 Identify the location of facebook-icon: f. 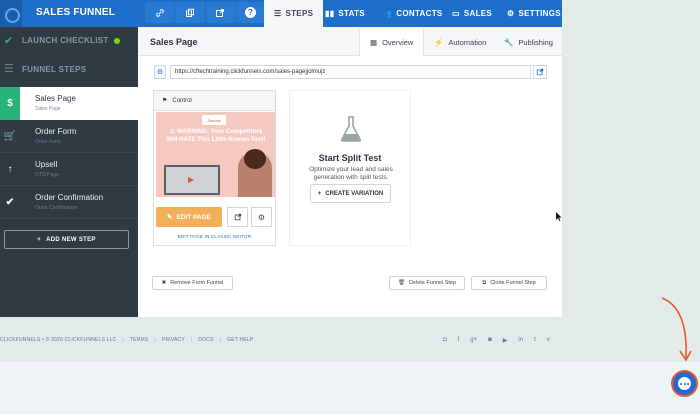
(459, 340).